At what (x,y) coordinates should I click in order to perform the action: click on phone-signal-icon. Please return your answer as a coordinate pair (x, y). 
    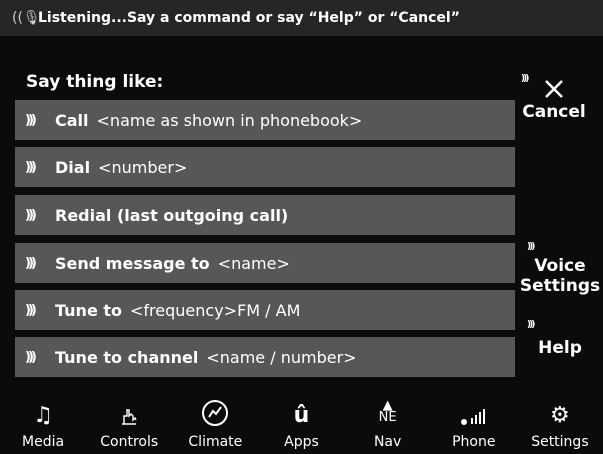
    Looking at the image, I should click on (474, 413).